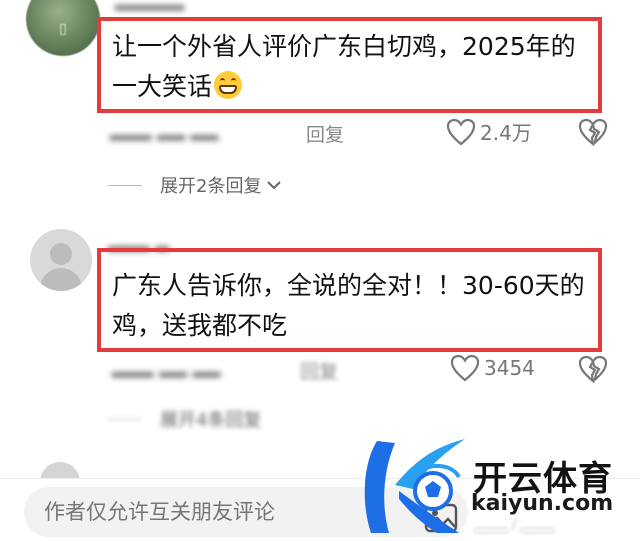 The image size is (640, 541). What do you see at coordinates (61, 279) in the screenshot?
I see `person-icon-body` at bounding box center [61, 279].